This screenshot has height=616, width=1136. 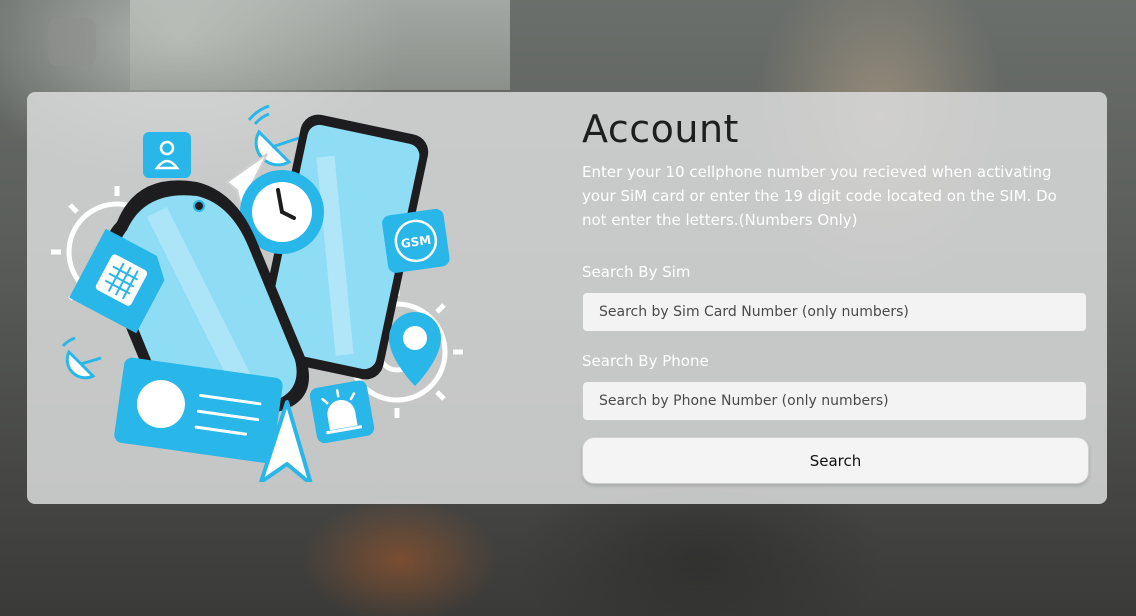 I want to click on user-badge-icon, so click(x=167, y=155).